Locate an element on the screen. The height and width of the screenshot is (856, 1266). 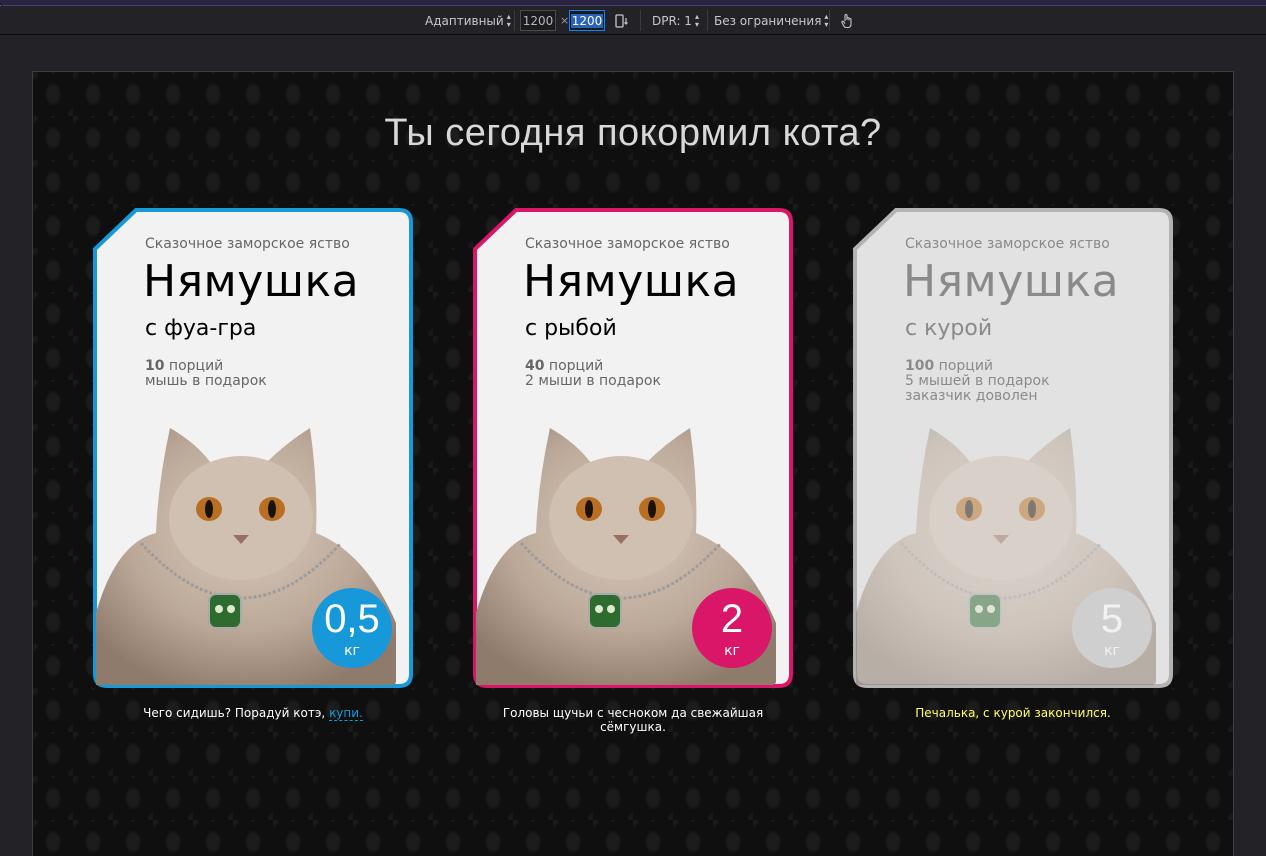
card-caption: Печалька, с курой закончился. is located at coordinates (1013, 713).